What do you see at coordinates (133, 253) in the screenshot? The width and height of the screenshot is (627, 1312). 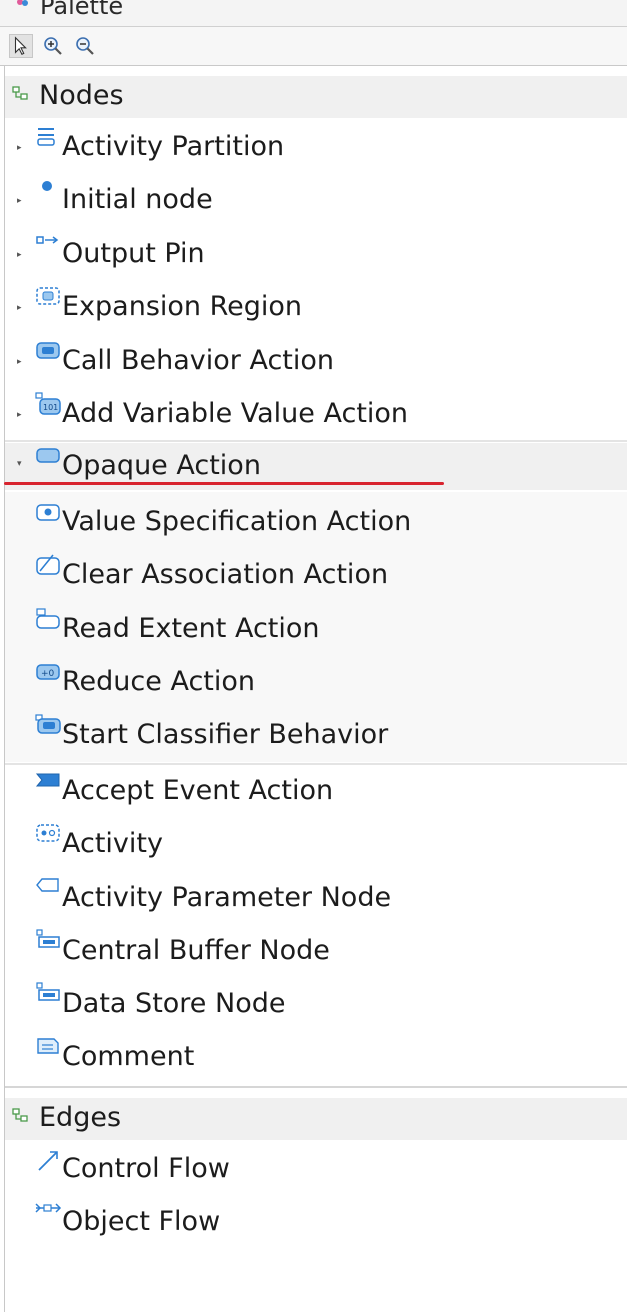 I see `item-label: Output Pin` at bounding box center [133, 253].